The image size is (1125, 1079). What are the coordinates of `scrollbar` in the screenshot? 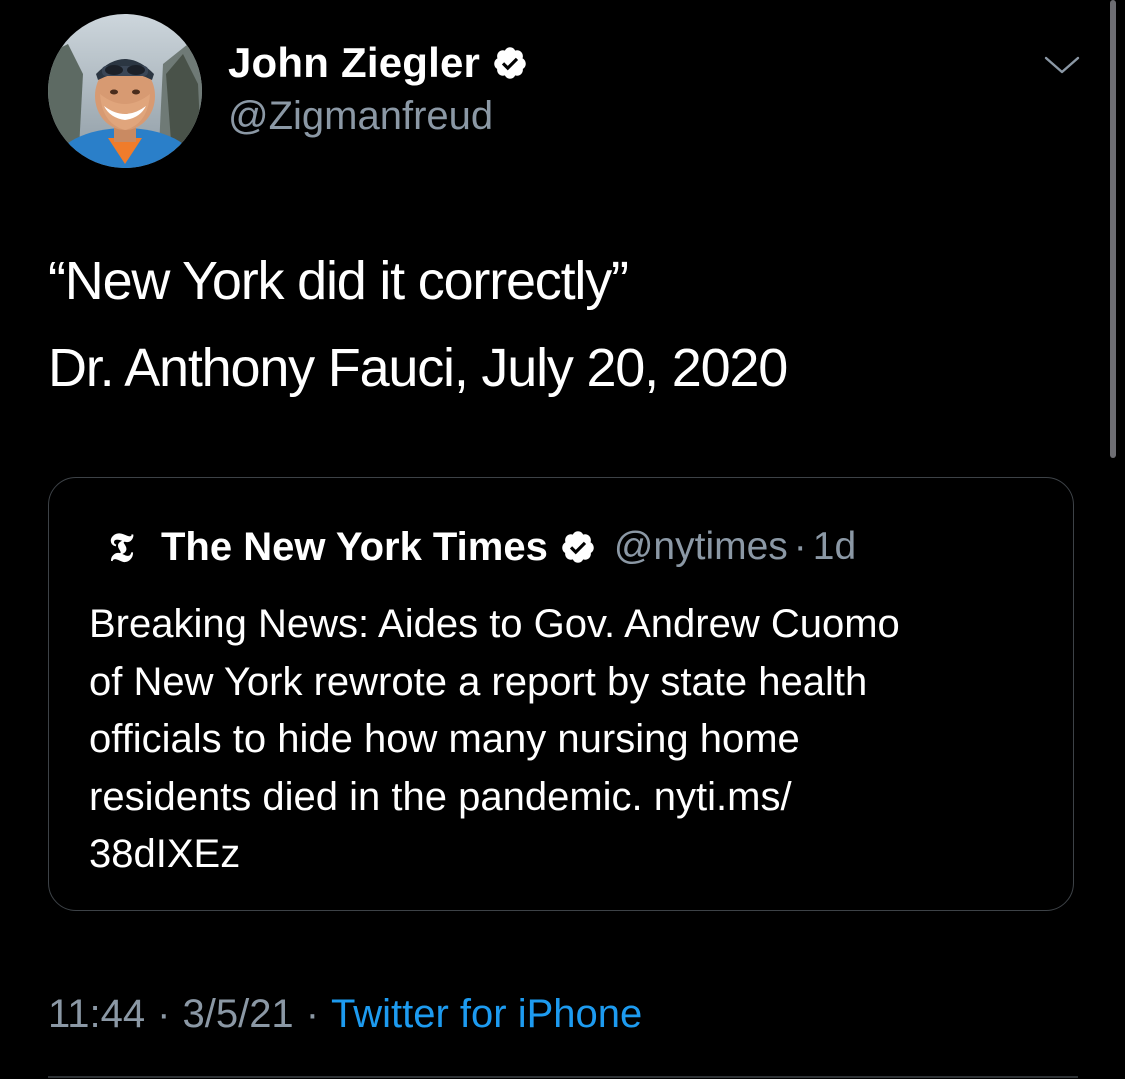 It's located at (1113, 229).